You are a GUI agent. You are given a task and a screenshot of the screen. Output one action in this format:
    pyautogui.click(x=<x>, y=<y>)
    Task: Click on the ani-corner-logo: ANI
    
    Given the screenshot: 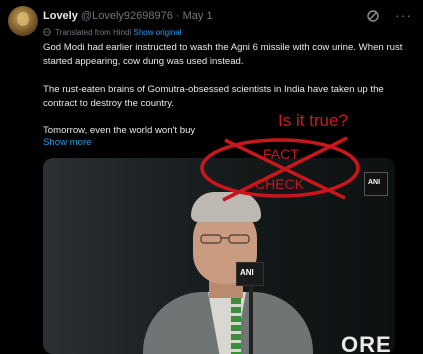 What is the action you would take?
    pyautogui.click(x=376, y=184)
    